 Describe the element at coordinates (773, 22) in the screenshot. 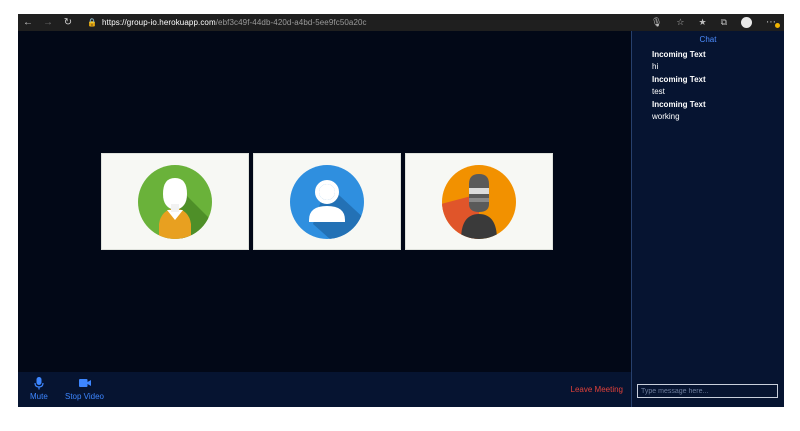

I see `more-icon: ⋯` at that location.